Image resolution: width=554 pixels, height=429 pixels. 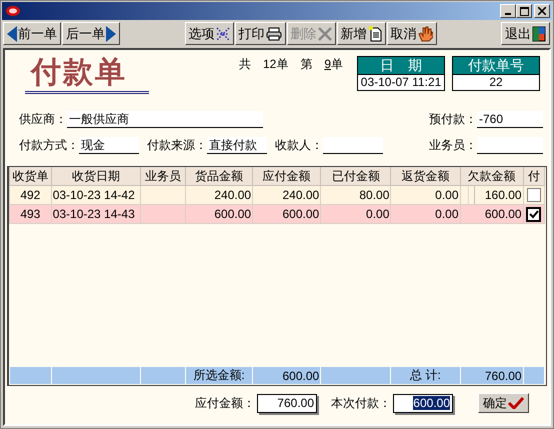 What do you see at coordinates (109, 145) in the screenshot?
I see `input-field: 现金` at bounding box center [109, 145].